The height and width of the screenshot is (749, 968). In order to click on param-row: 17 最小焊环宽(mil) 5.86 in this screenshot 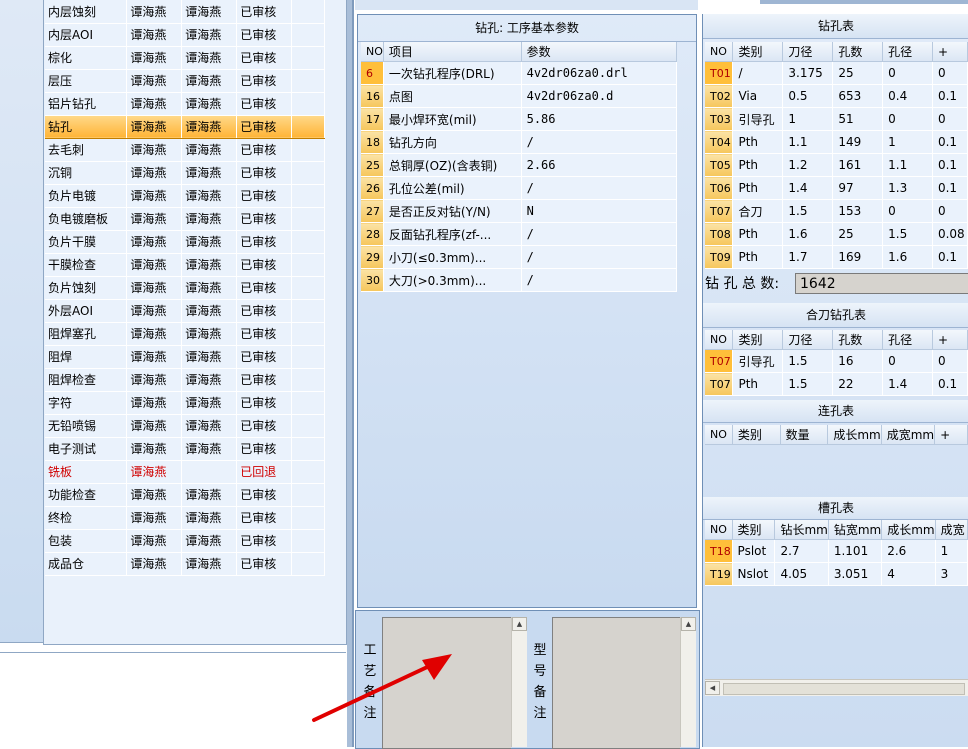, I will do `click(519, 119)`.